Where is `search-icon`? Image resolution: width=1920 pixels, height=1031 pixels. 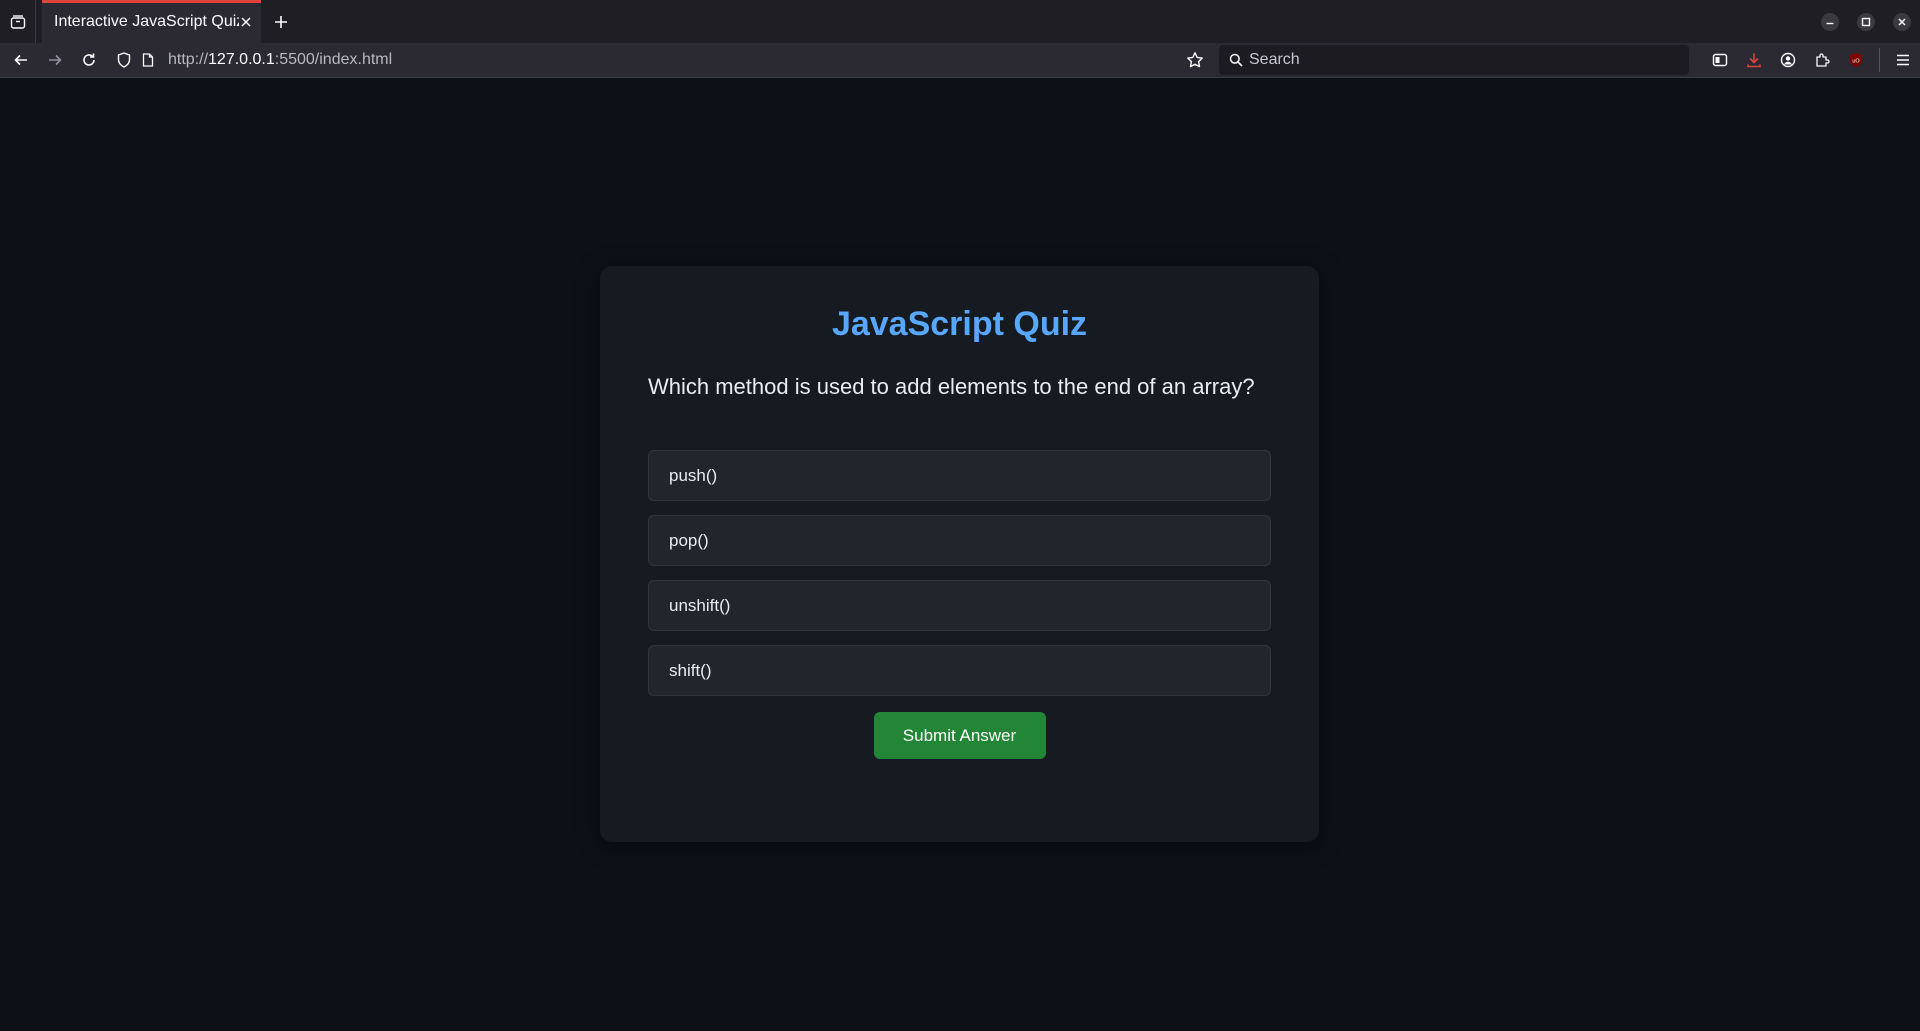 search-icon is located at coordinates (1236, 60).